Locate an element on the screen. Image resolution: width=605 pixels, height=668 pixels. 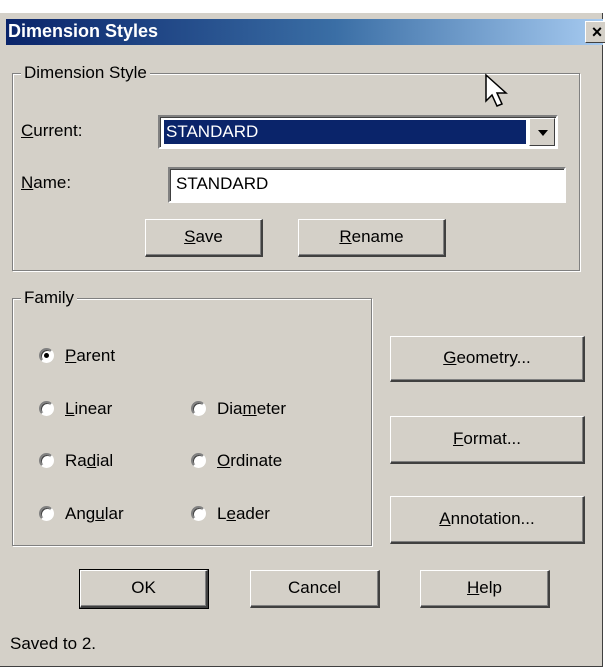
current-style-combobox: STANDARD is located at coordinates (358, 132).